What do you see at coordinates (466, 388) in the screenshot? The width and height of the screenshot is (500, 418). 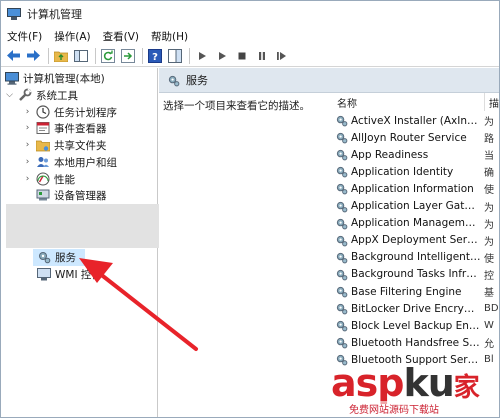 I see `watermark-brand-z: 家` at bounding box center [466, 388].